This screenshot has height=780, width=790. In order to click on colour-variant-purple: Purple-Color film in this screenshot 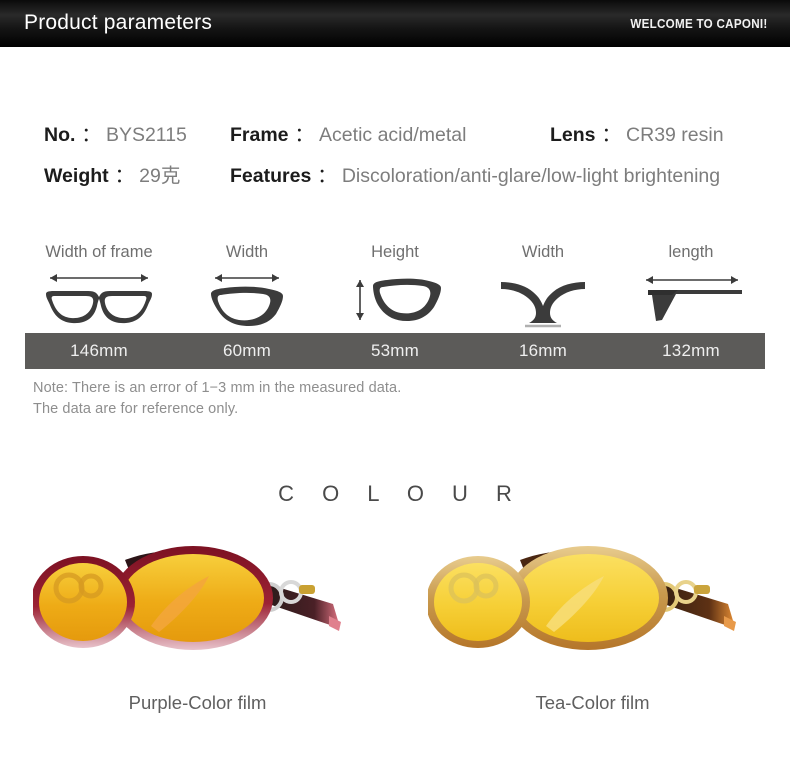, I will do `click(197, 622)`.